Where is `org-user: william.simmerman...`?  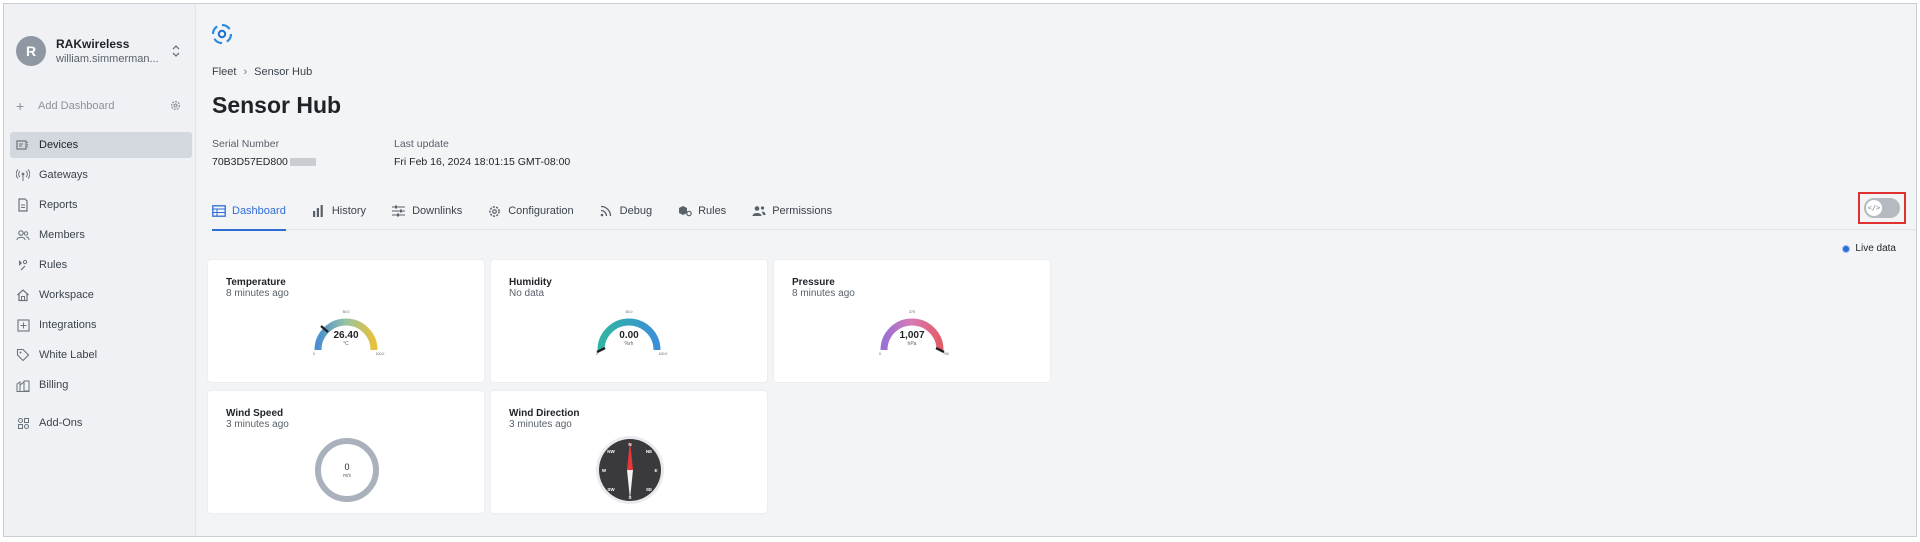 org-user: william.simmerman... is located at coordinates (107, 58).